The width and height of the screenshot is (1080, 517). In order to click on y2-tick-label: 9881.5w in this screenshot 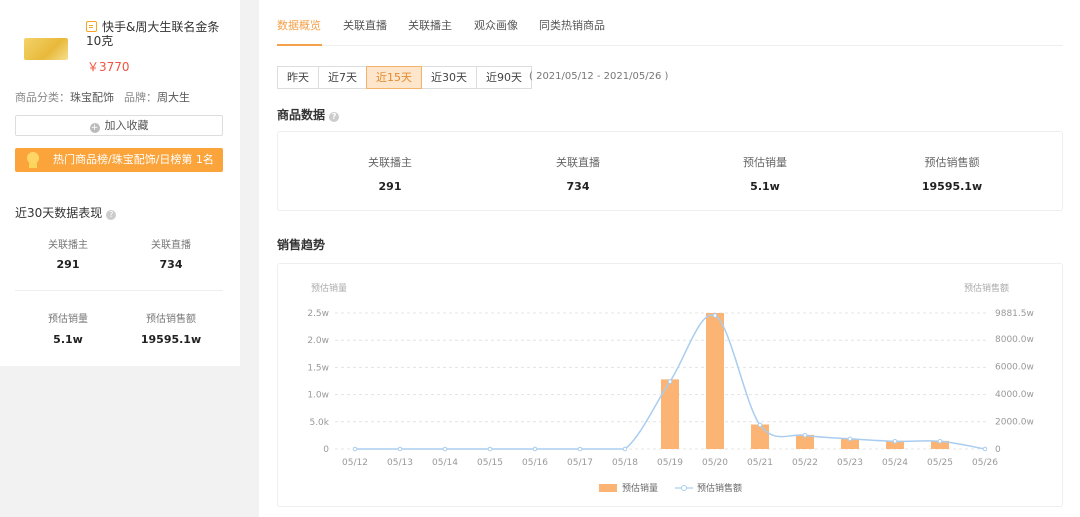, I will do `click(1014, 314)`.